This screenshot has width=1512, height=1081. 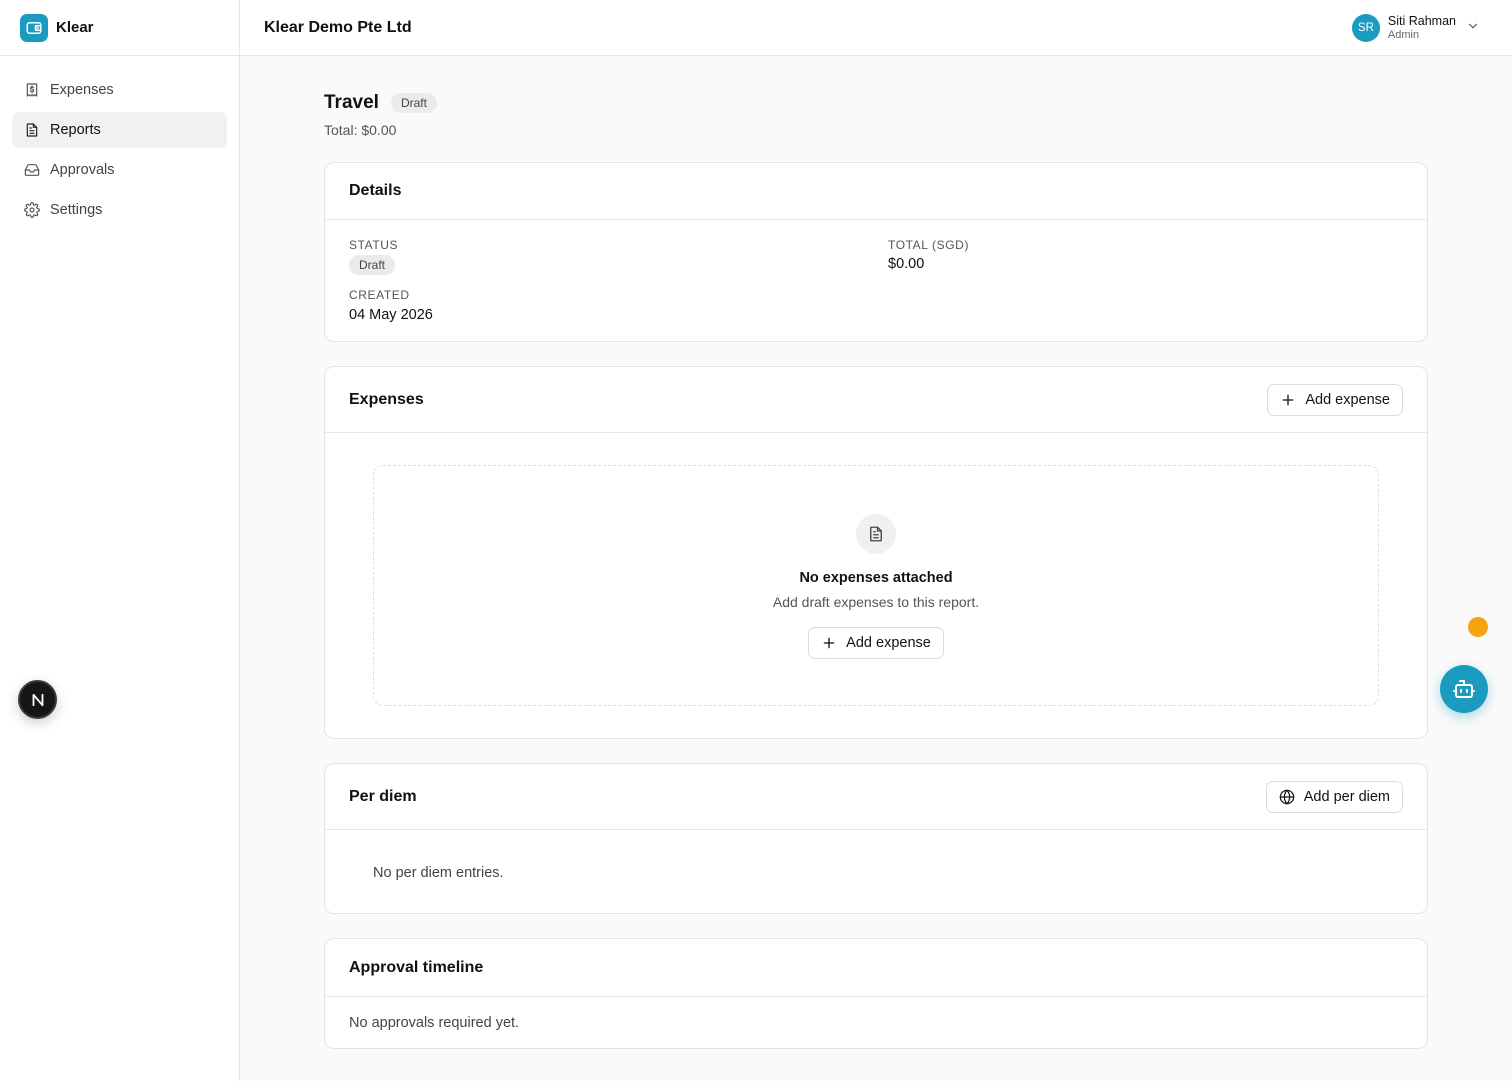 I want to click on n-logo-icon, so click(x=37, y=699).